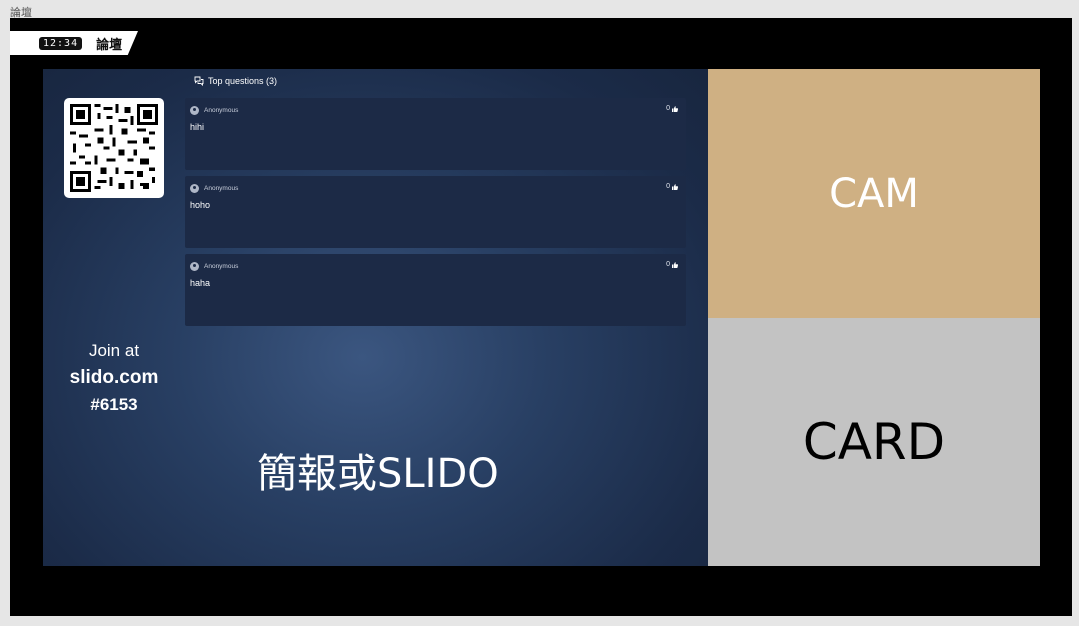  I want to click on question-text: hihi, so click(197, 127).